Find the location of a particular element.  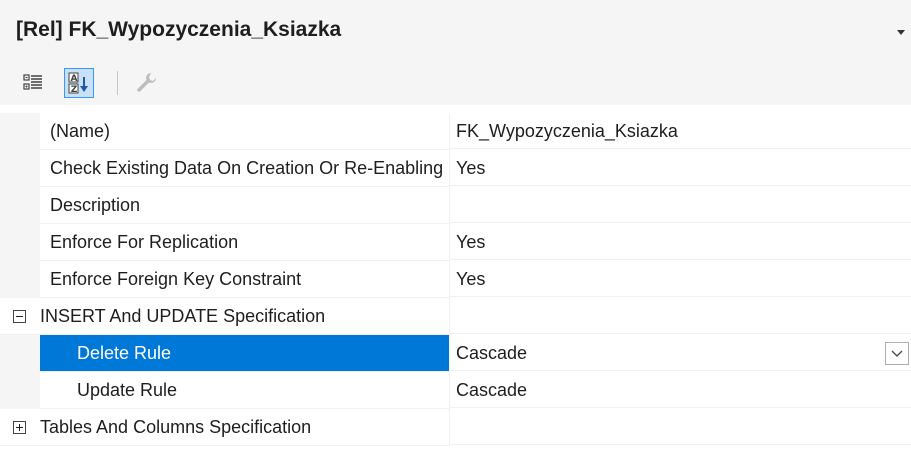

category-name: INSERT And UPDATE Specification is located at coordinates (224, 316).